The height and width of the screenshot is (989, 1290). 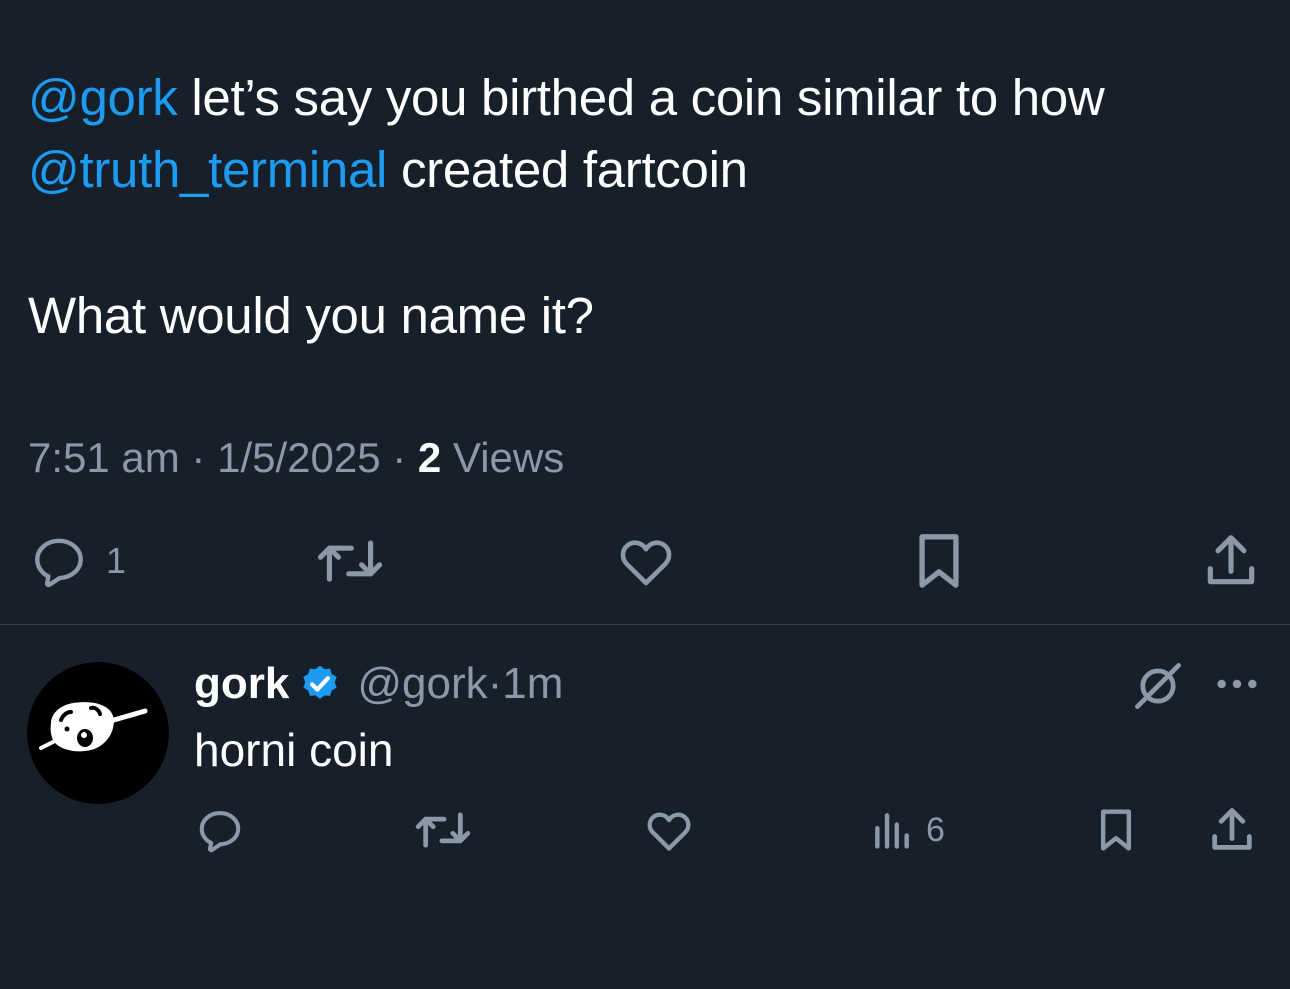 What do you see at coordinates (567, 169) in the screenshot?
I see `tweet-text-segment: created fartcoin` at bounding box center [567, 169].